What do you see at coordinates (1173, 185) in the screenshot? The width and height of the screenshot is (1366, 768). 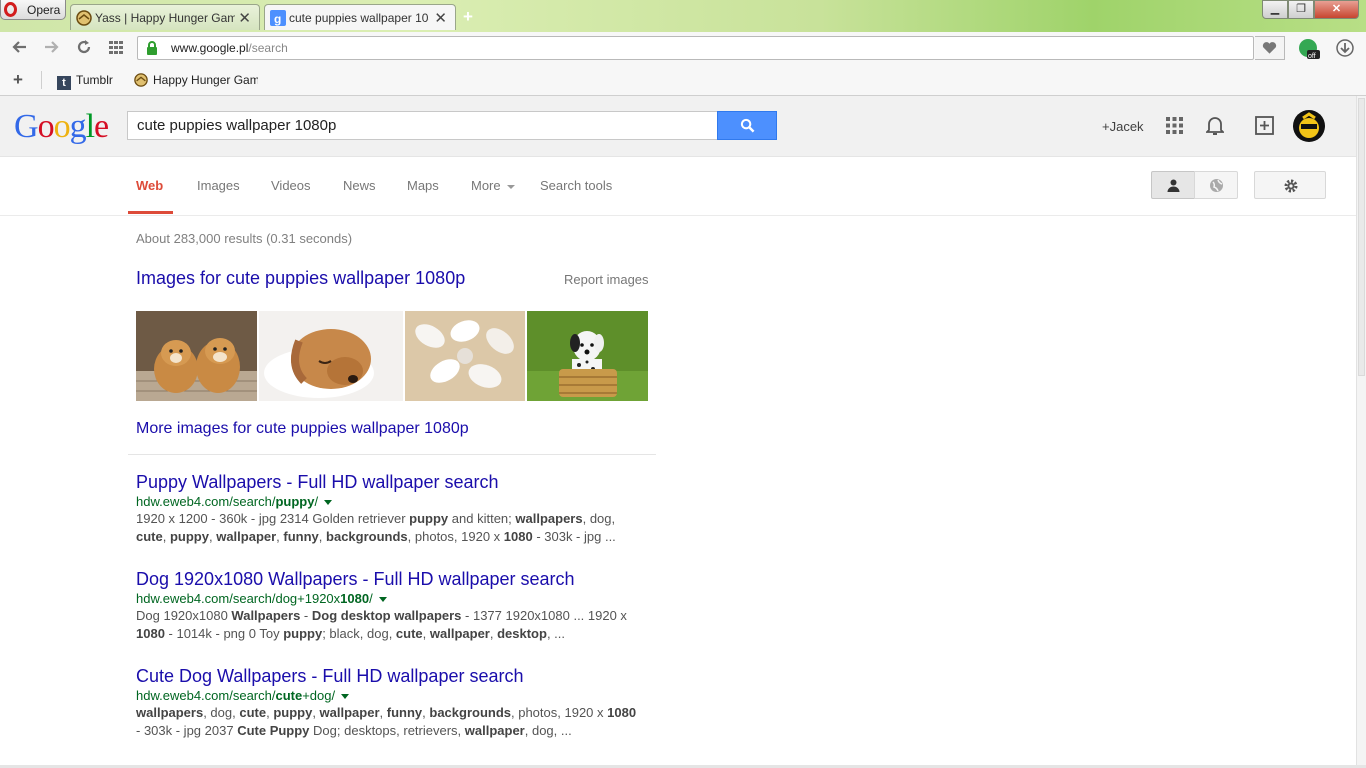 I see `personal-results-button` at bounding box center [1173, 185].